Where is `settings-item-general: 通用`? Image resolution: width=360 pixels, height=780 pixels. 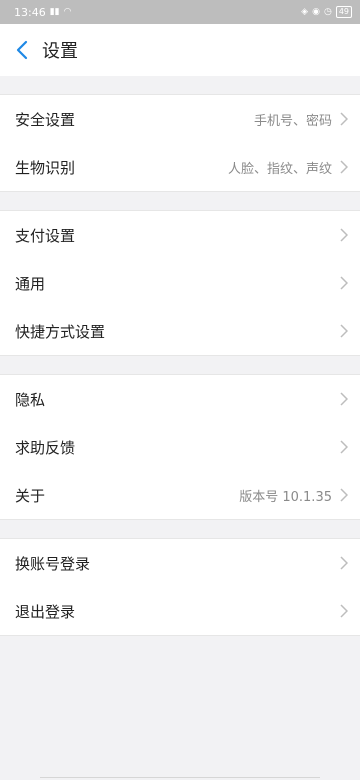
settings-item-general: 通用 is located at coordinates (180, 283).